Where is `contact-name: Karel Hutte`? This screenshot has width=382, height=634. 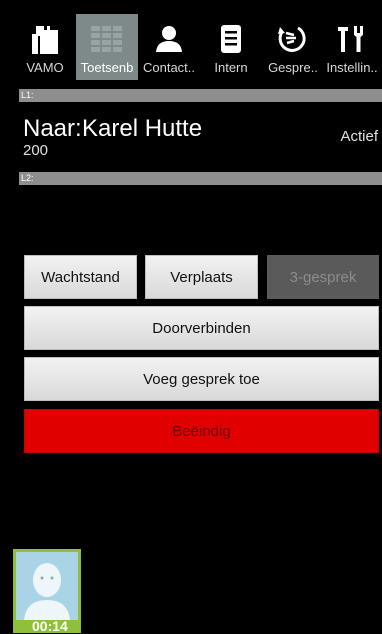
contact-name: Karel Hutte is located at coordinates (142, 128).